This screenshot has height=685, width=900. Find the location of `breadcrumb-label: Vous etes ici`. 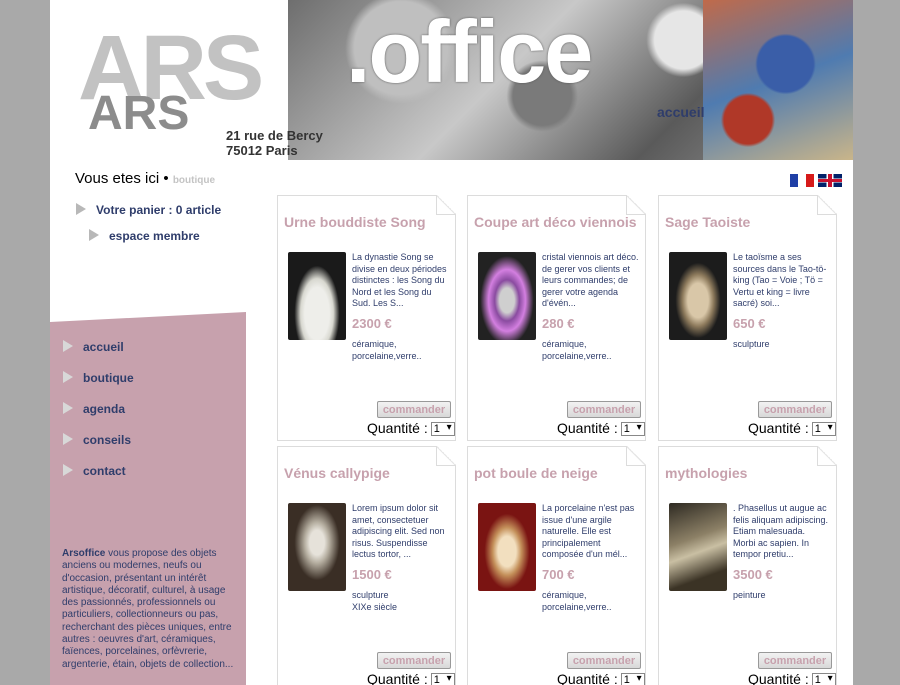

breadcrumb-label: Vous etes ici is located at coordinates (117, 178).